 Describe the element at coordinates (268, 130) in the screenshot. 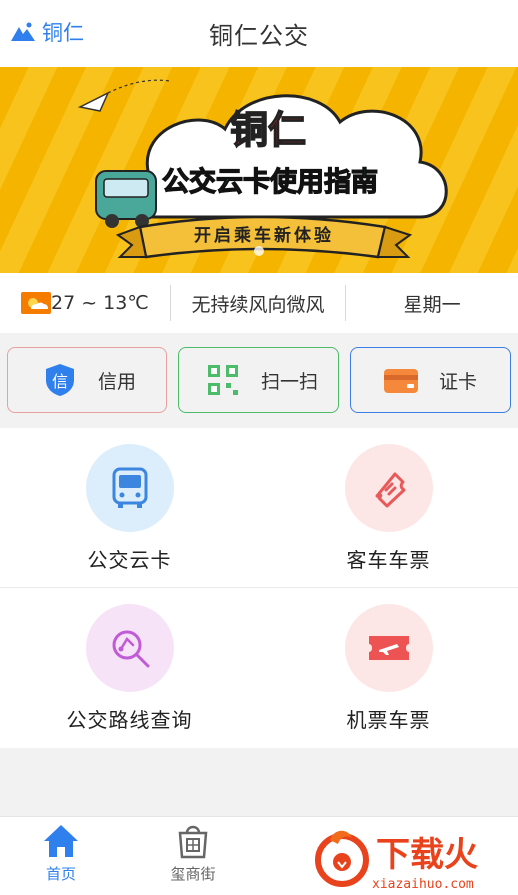

I see `banner-title-line1: 铜仁` at that location.